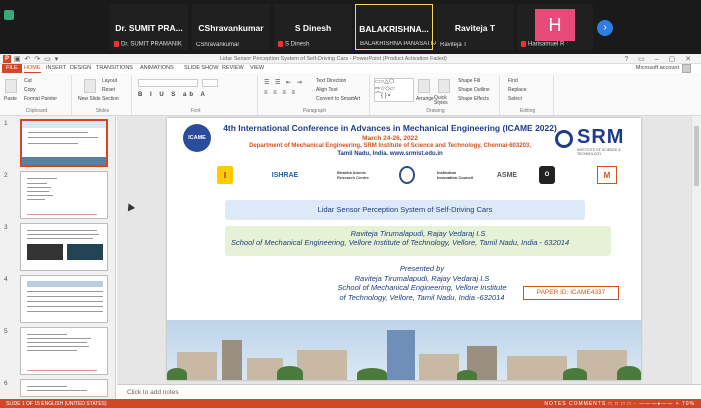 The width and height of the screenshot is (701, 408). I want to click on participant-avatar: H, so click(555, 25).